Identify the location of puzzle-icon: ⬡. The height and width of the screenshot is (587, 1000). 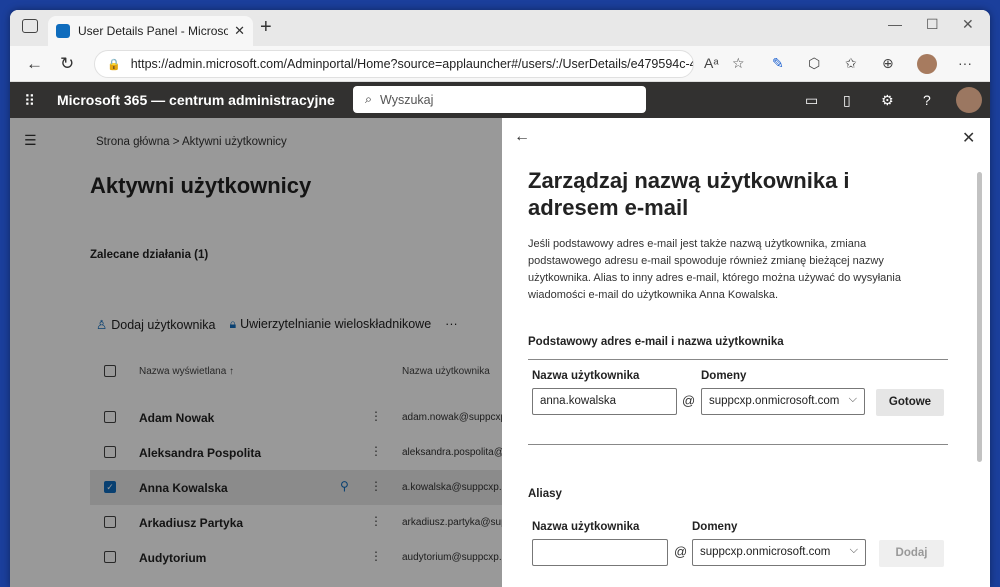
(814, 63).